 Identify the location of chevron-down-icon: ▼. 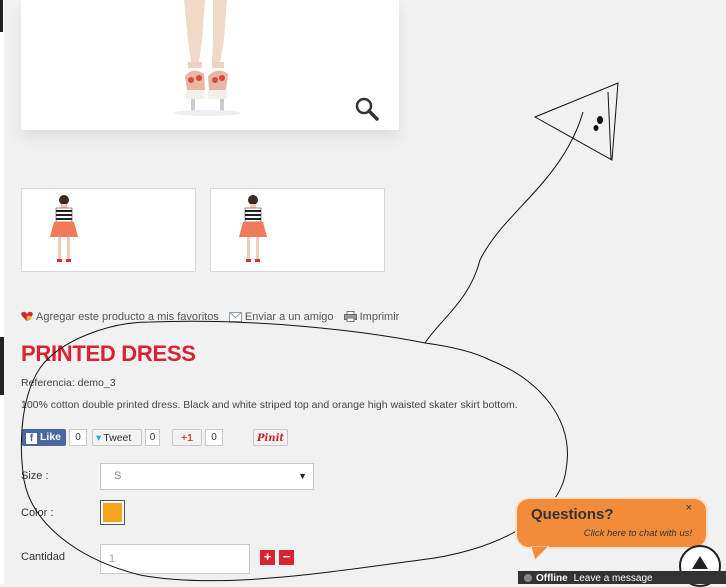
(302, 476).